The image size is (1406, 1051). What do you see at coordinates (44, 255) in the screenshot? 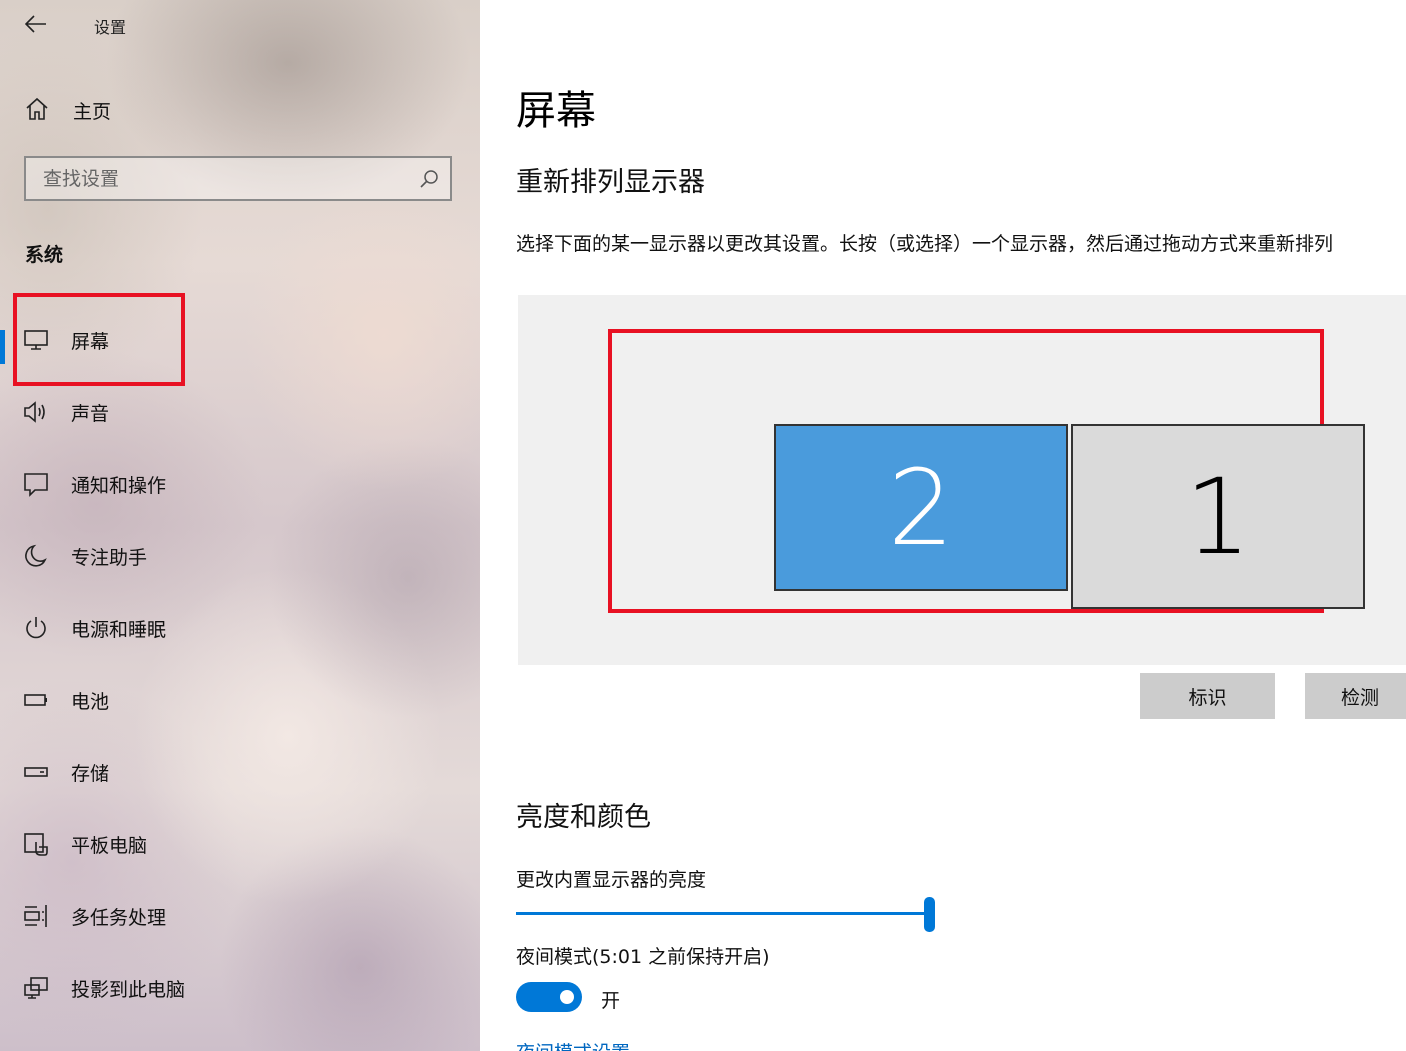
I see `section-title-system: 系统` at bounding box center [44, 255].